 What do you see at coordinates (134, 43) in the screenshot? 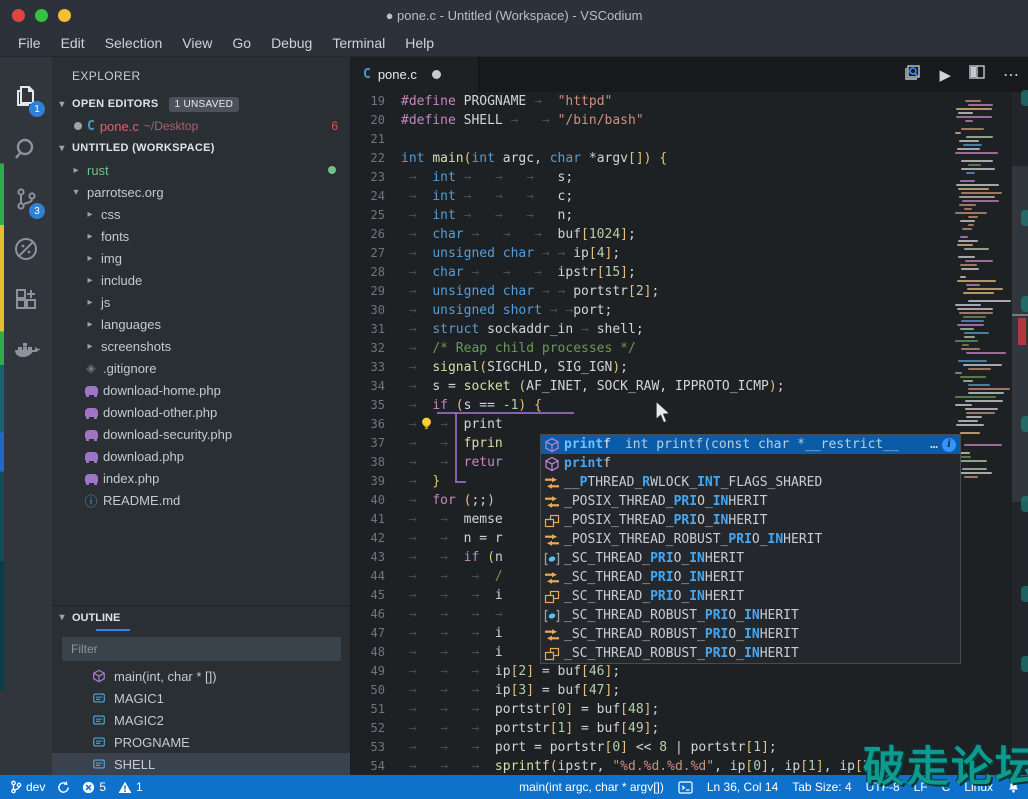
I see `menu-selection: Selection` at bounding box center [134, 43].